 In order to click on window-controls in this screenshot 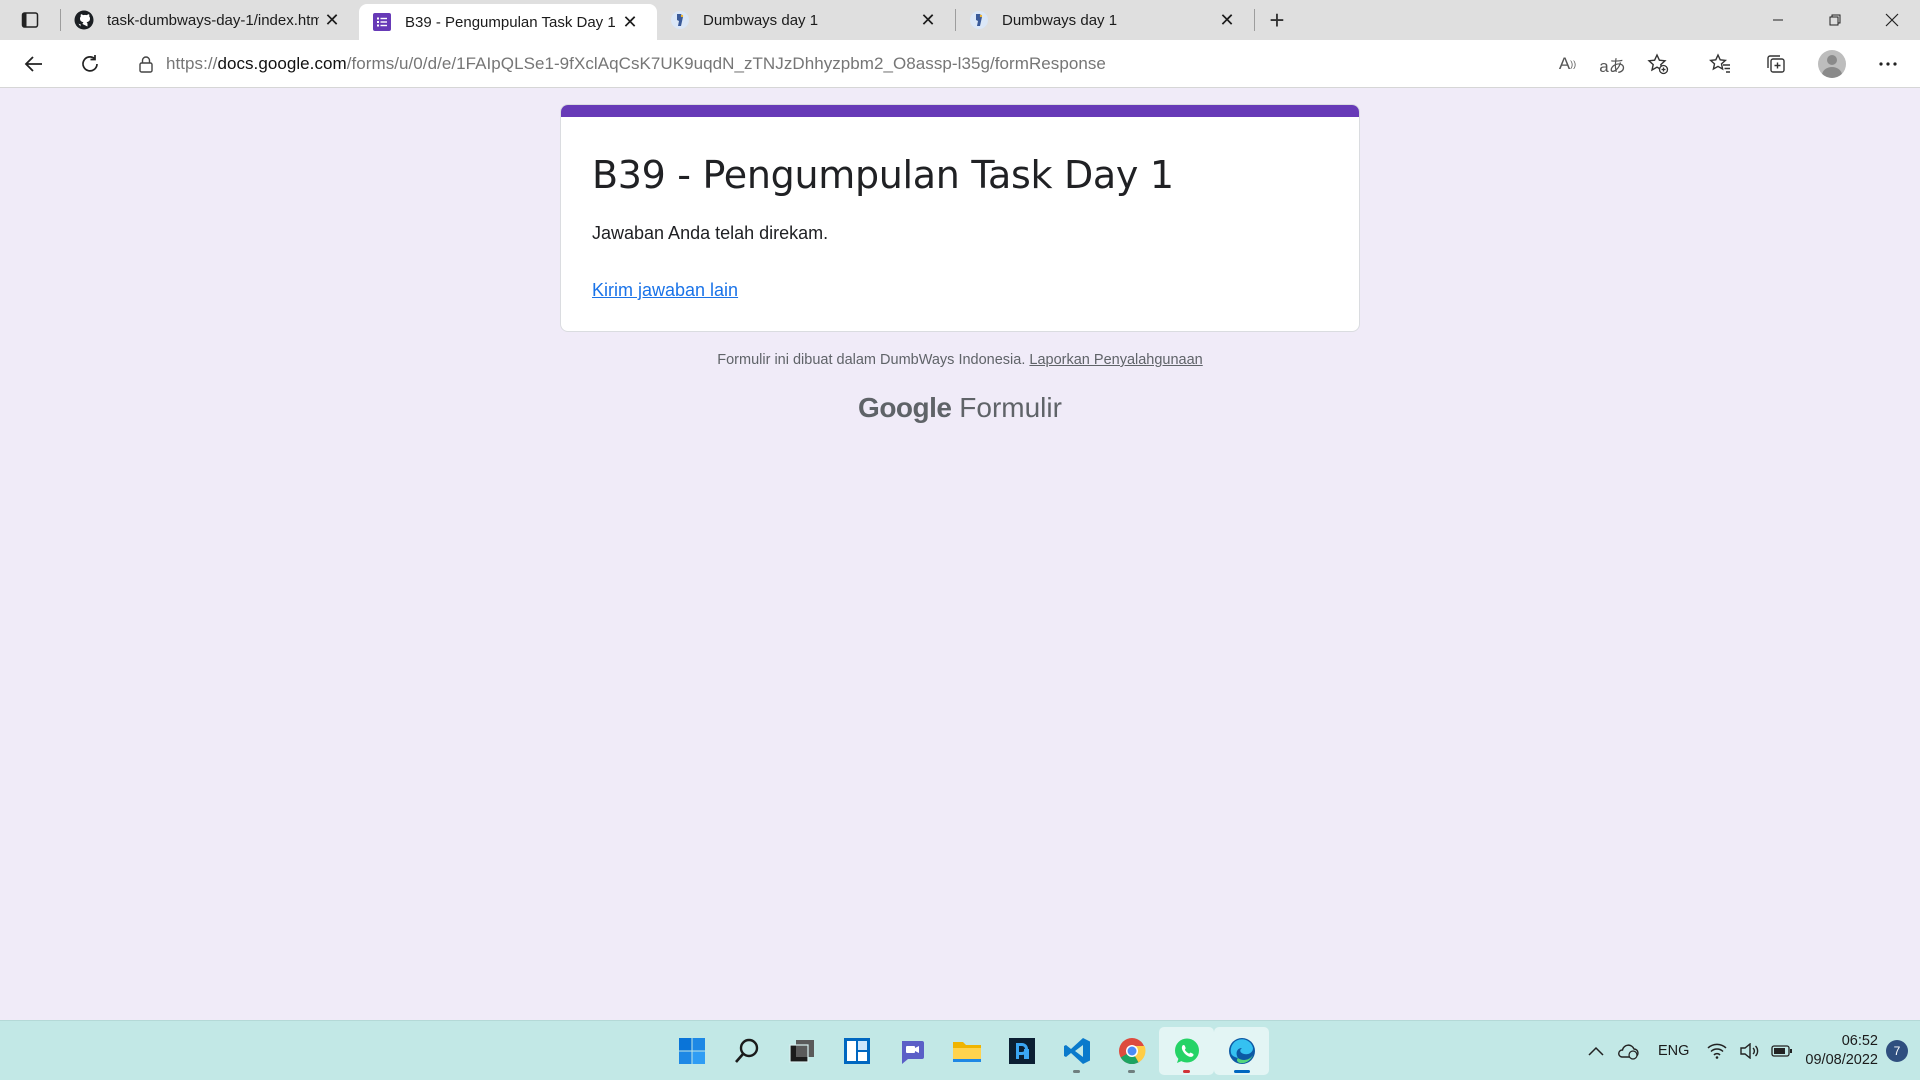, I will do `click(1834, 20)`.